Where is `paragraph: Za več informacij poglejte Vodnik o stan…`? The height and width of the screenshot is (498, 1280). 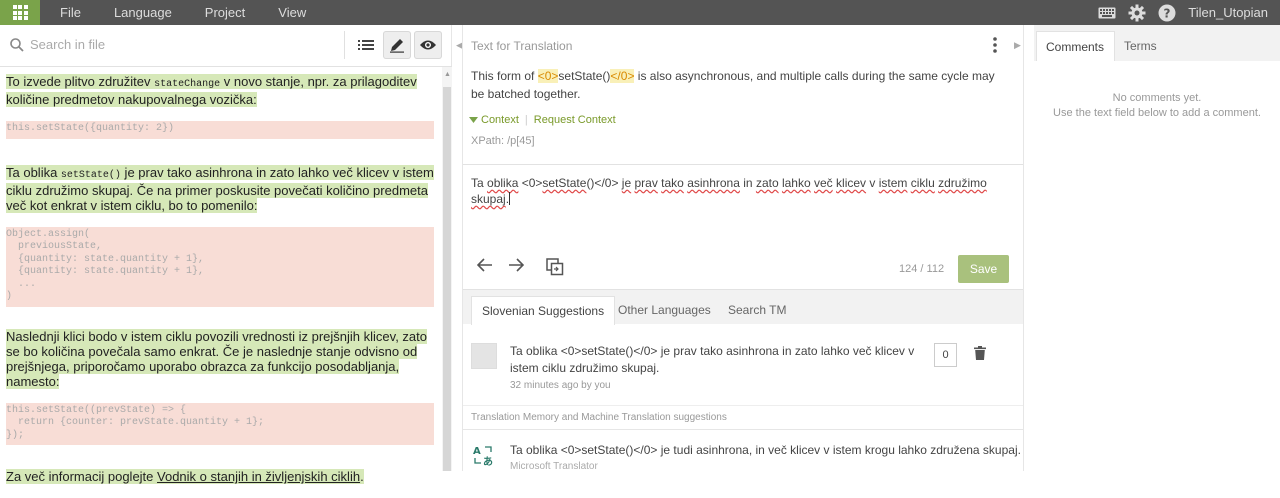
paragraph: Za več informacij poglejte Vodnik o stan… is located at coordinates (220, 476).